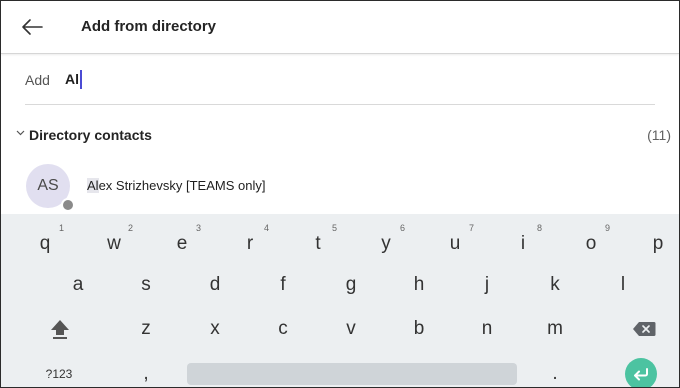  What do you see at coordinates (283, 329) in the screenshot?
I see `key-c: c` at bounding box center [283, 329].